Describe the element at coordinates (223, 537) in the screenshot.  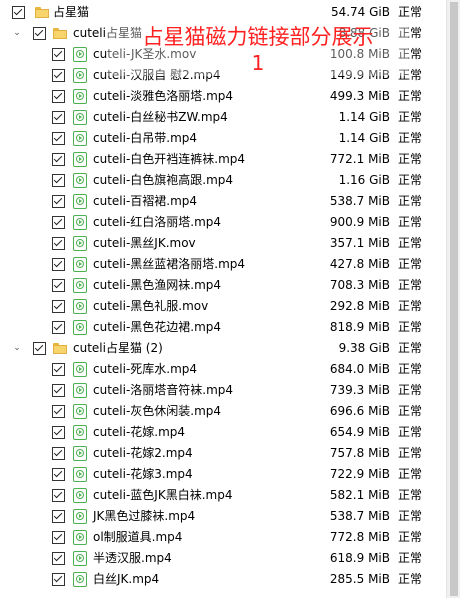
I see `tree-row-file: ol制服道具.mp4 772.8 MiB 正常` at that location.